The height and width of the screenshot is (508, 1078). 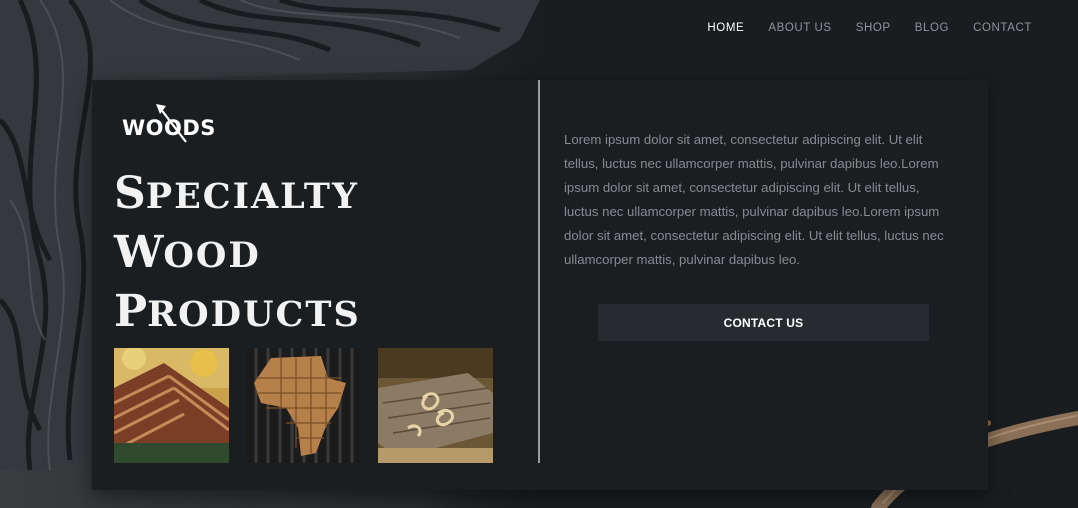 I want to click on nav-blog: BLOG, so click(x=932, y=28).